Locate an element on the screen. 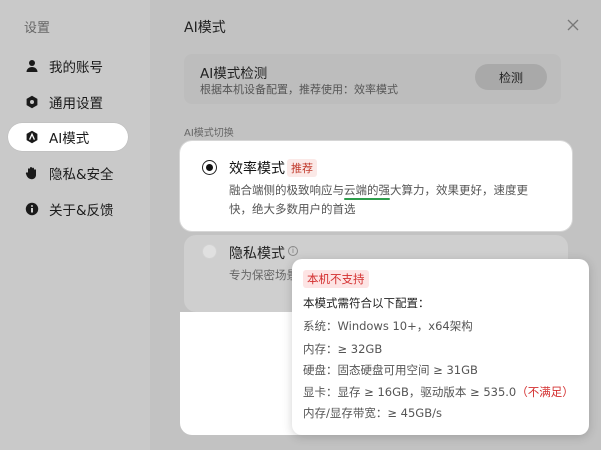 This screenshot has height=450, width=601. requirement-system: 系统：Windows 10+，x64架构 is located at coordinates (388, 326).